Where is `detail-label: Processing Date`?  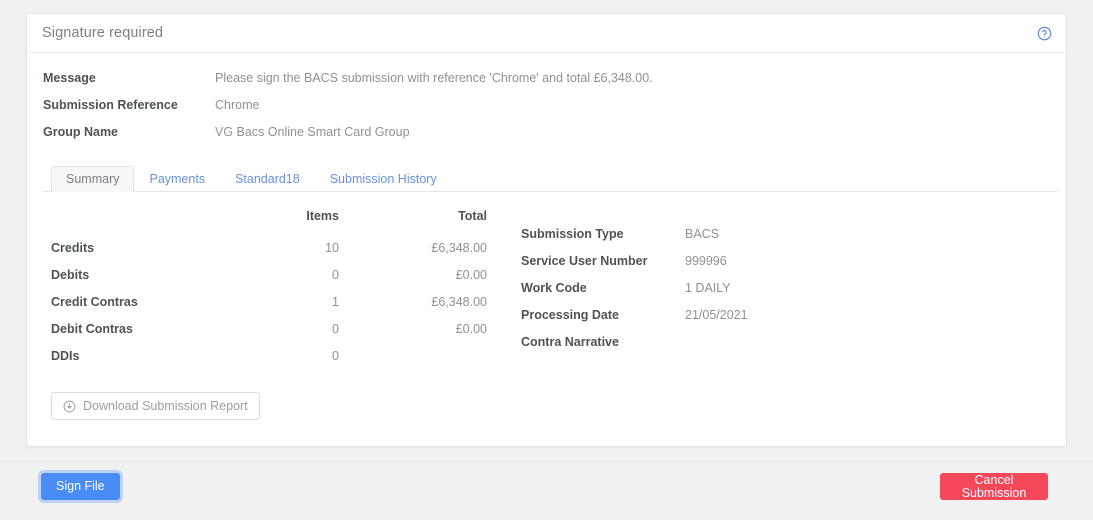
detail-label: Processing Date is located at coordinates (570, 315).